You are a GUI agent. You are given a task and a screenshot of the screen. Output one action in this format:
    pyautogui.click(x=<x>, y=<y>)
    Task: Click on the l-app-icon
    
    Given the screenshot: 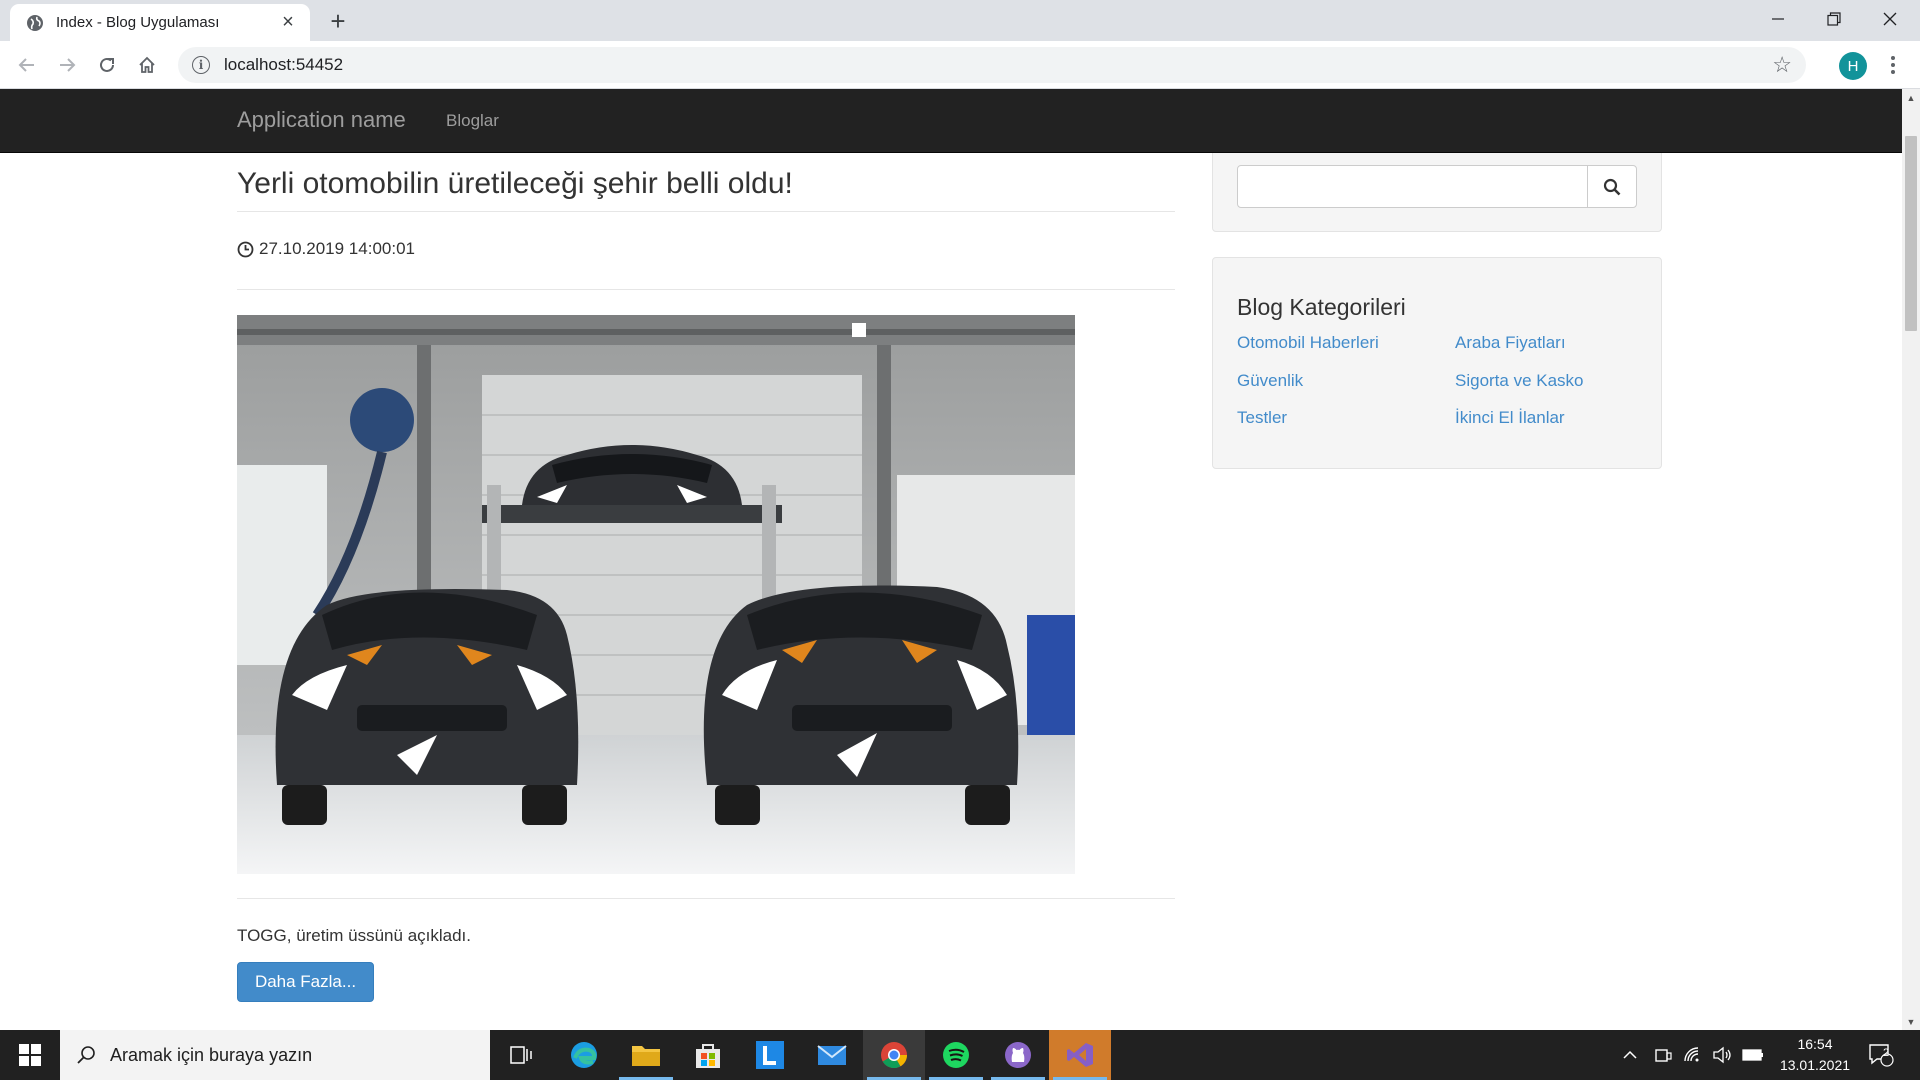 What is the action you would take?
    pyautogui.click(x=770, y=1055)
    